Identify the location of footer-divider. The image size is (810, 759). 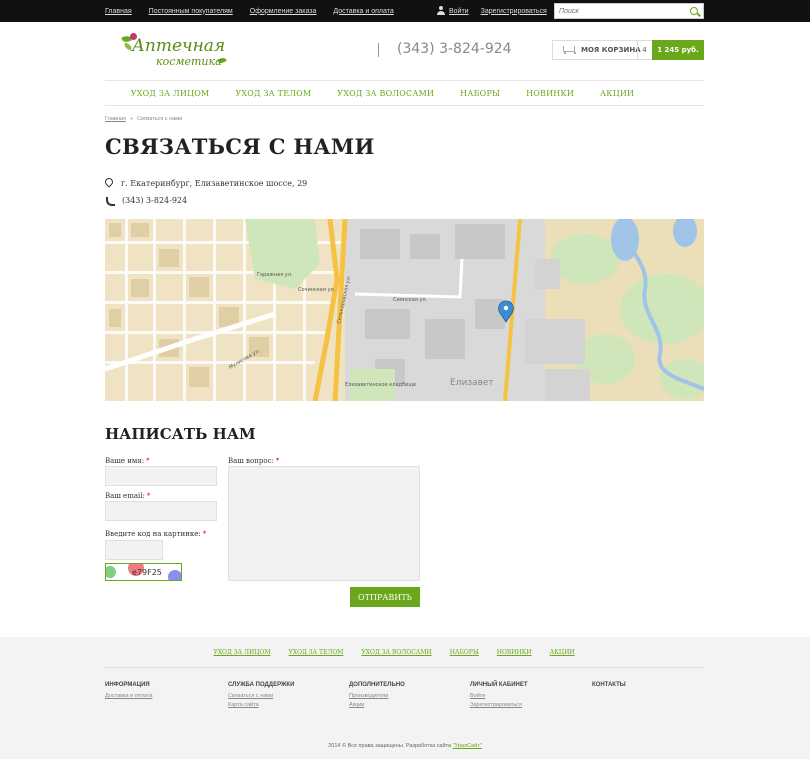
(404, 667).